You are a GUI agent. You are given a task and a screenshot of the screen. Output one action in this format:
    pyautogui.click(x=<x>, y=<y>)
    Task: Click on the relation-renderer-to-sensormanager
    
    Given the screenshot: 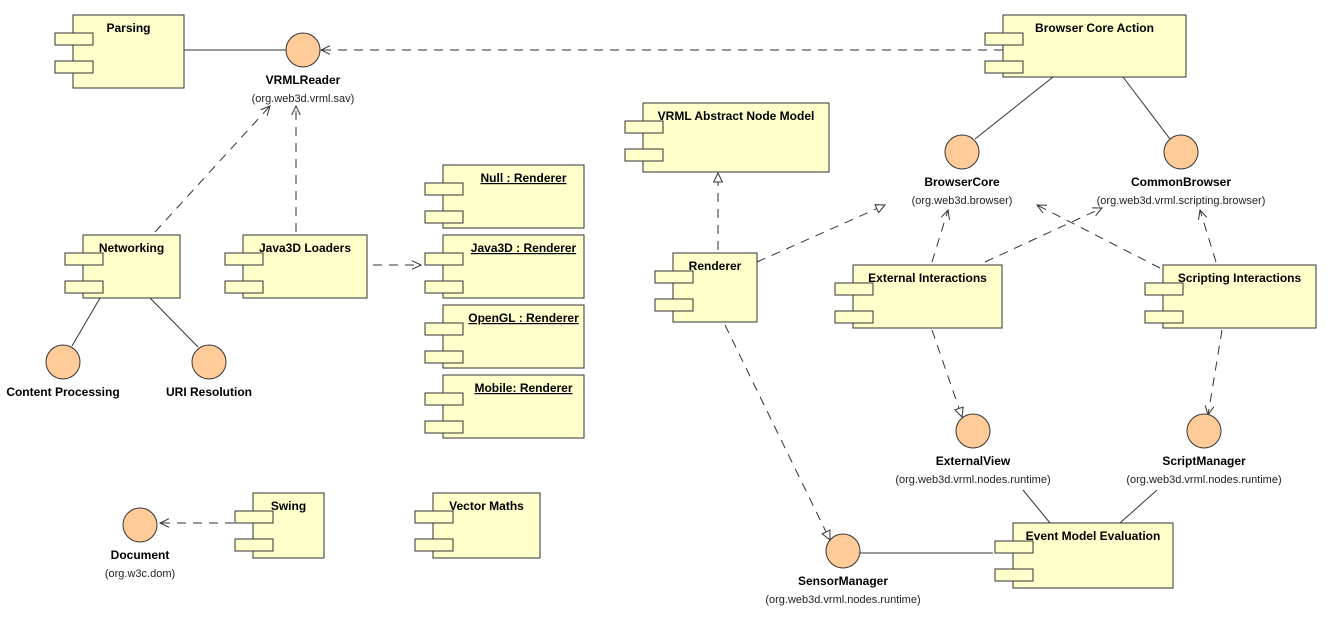 What is the action you would take?
    pyautogui.click(x=777, y=433)
    